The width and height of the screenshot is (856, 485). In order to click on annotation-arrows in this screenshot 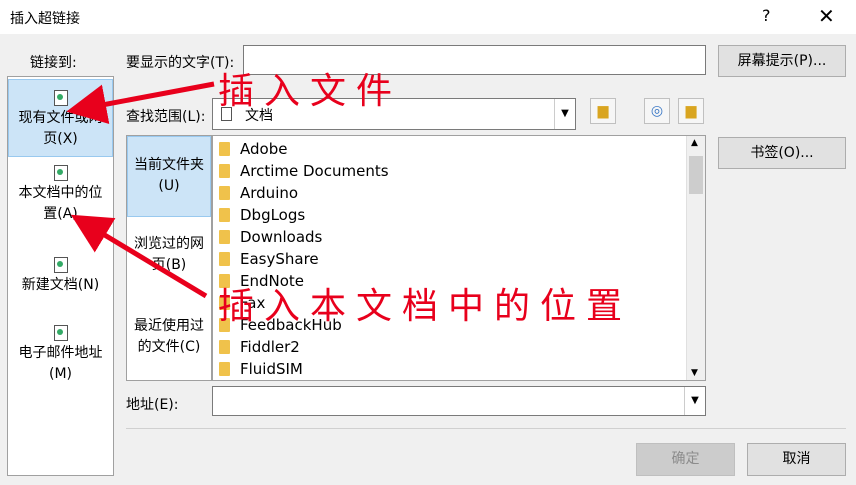, I will do `click(140, 190)`.